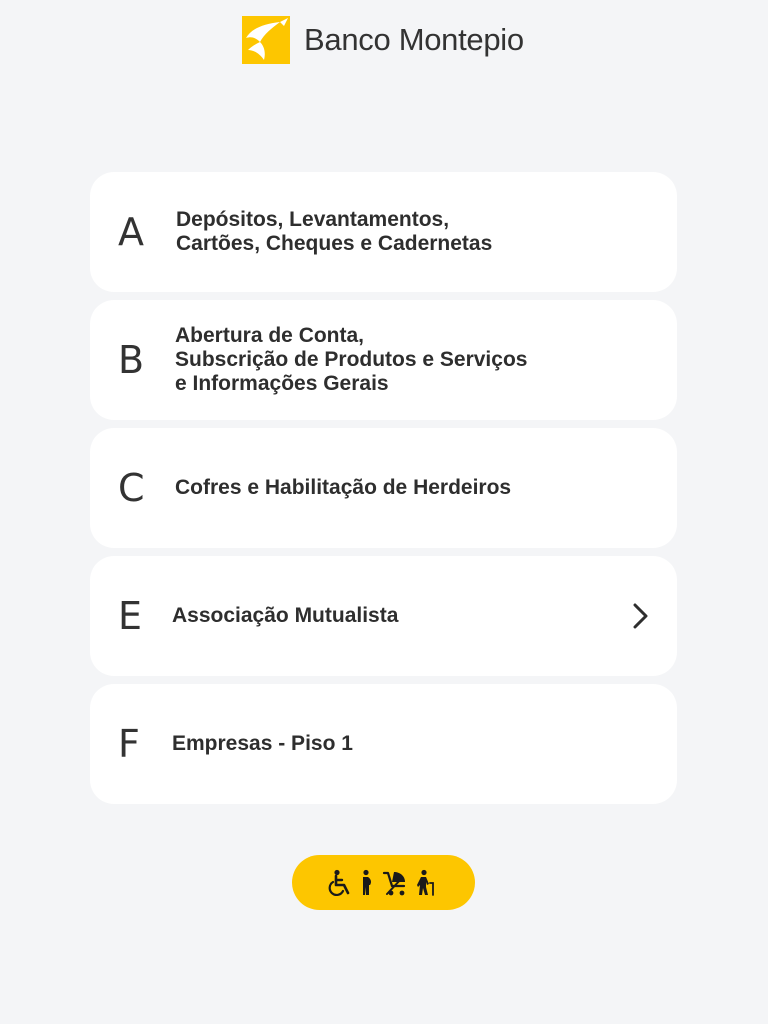  I want to click on priority-service-button, so click(383, 882).